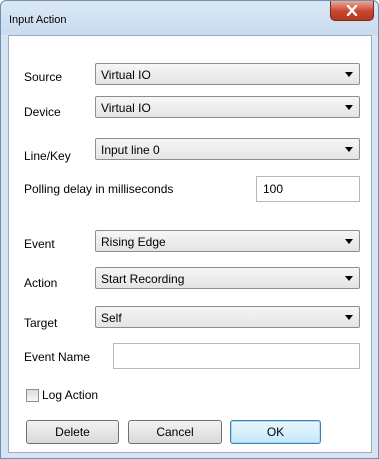 This screenshot has height=459, width=379. I want to click on target-dropdown: Self, so click(227, 317).